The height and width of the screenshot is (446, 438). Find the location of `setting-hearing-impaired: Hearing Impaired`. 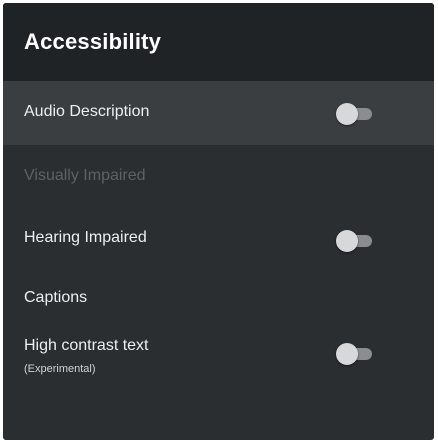

setting-hearing-impaired: Hearing Impaired is located at coordinates (218, 240).